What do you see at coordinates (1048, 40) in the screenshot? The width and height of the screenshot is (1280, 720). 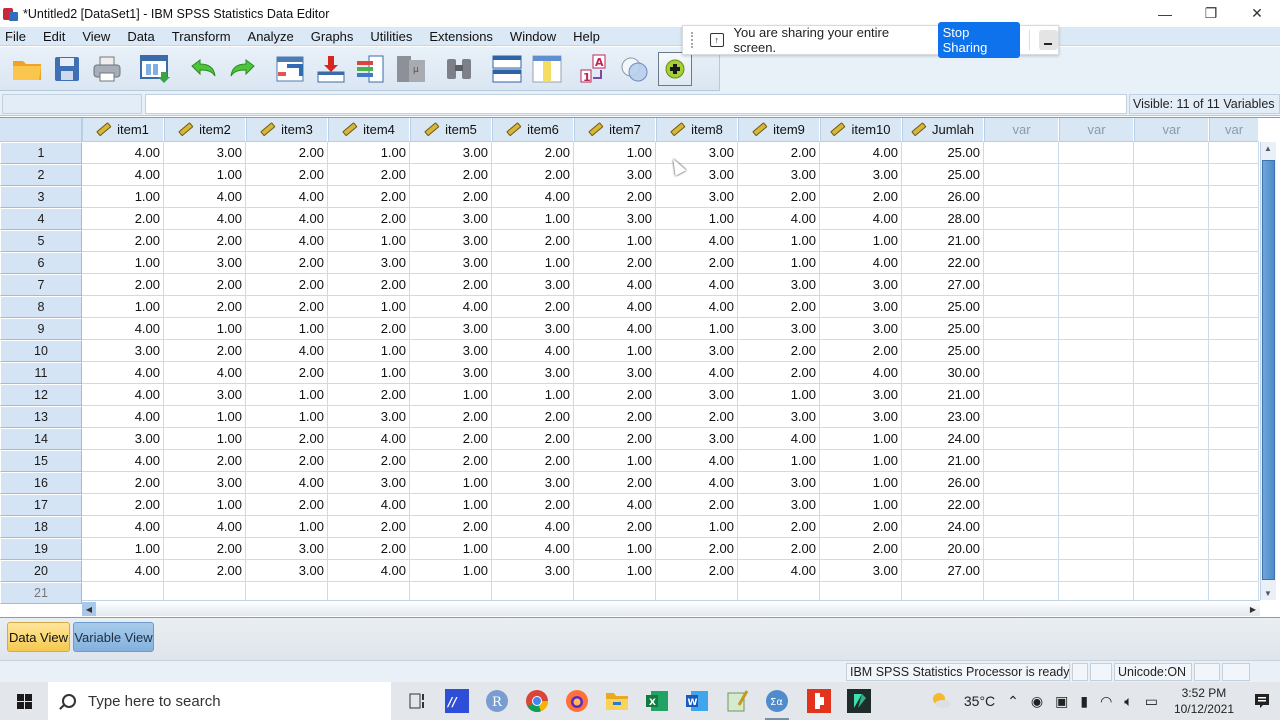 I see `minimize-banner-button` at bounding box center [1048, 40].